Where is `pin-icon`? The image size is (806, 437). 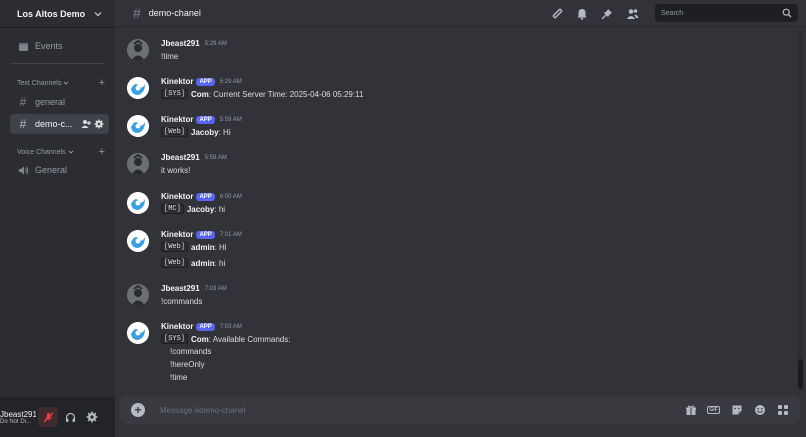
pin-icon is located at coordinates (607, 14).